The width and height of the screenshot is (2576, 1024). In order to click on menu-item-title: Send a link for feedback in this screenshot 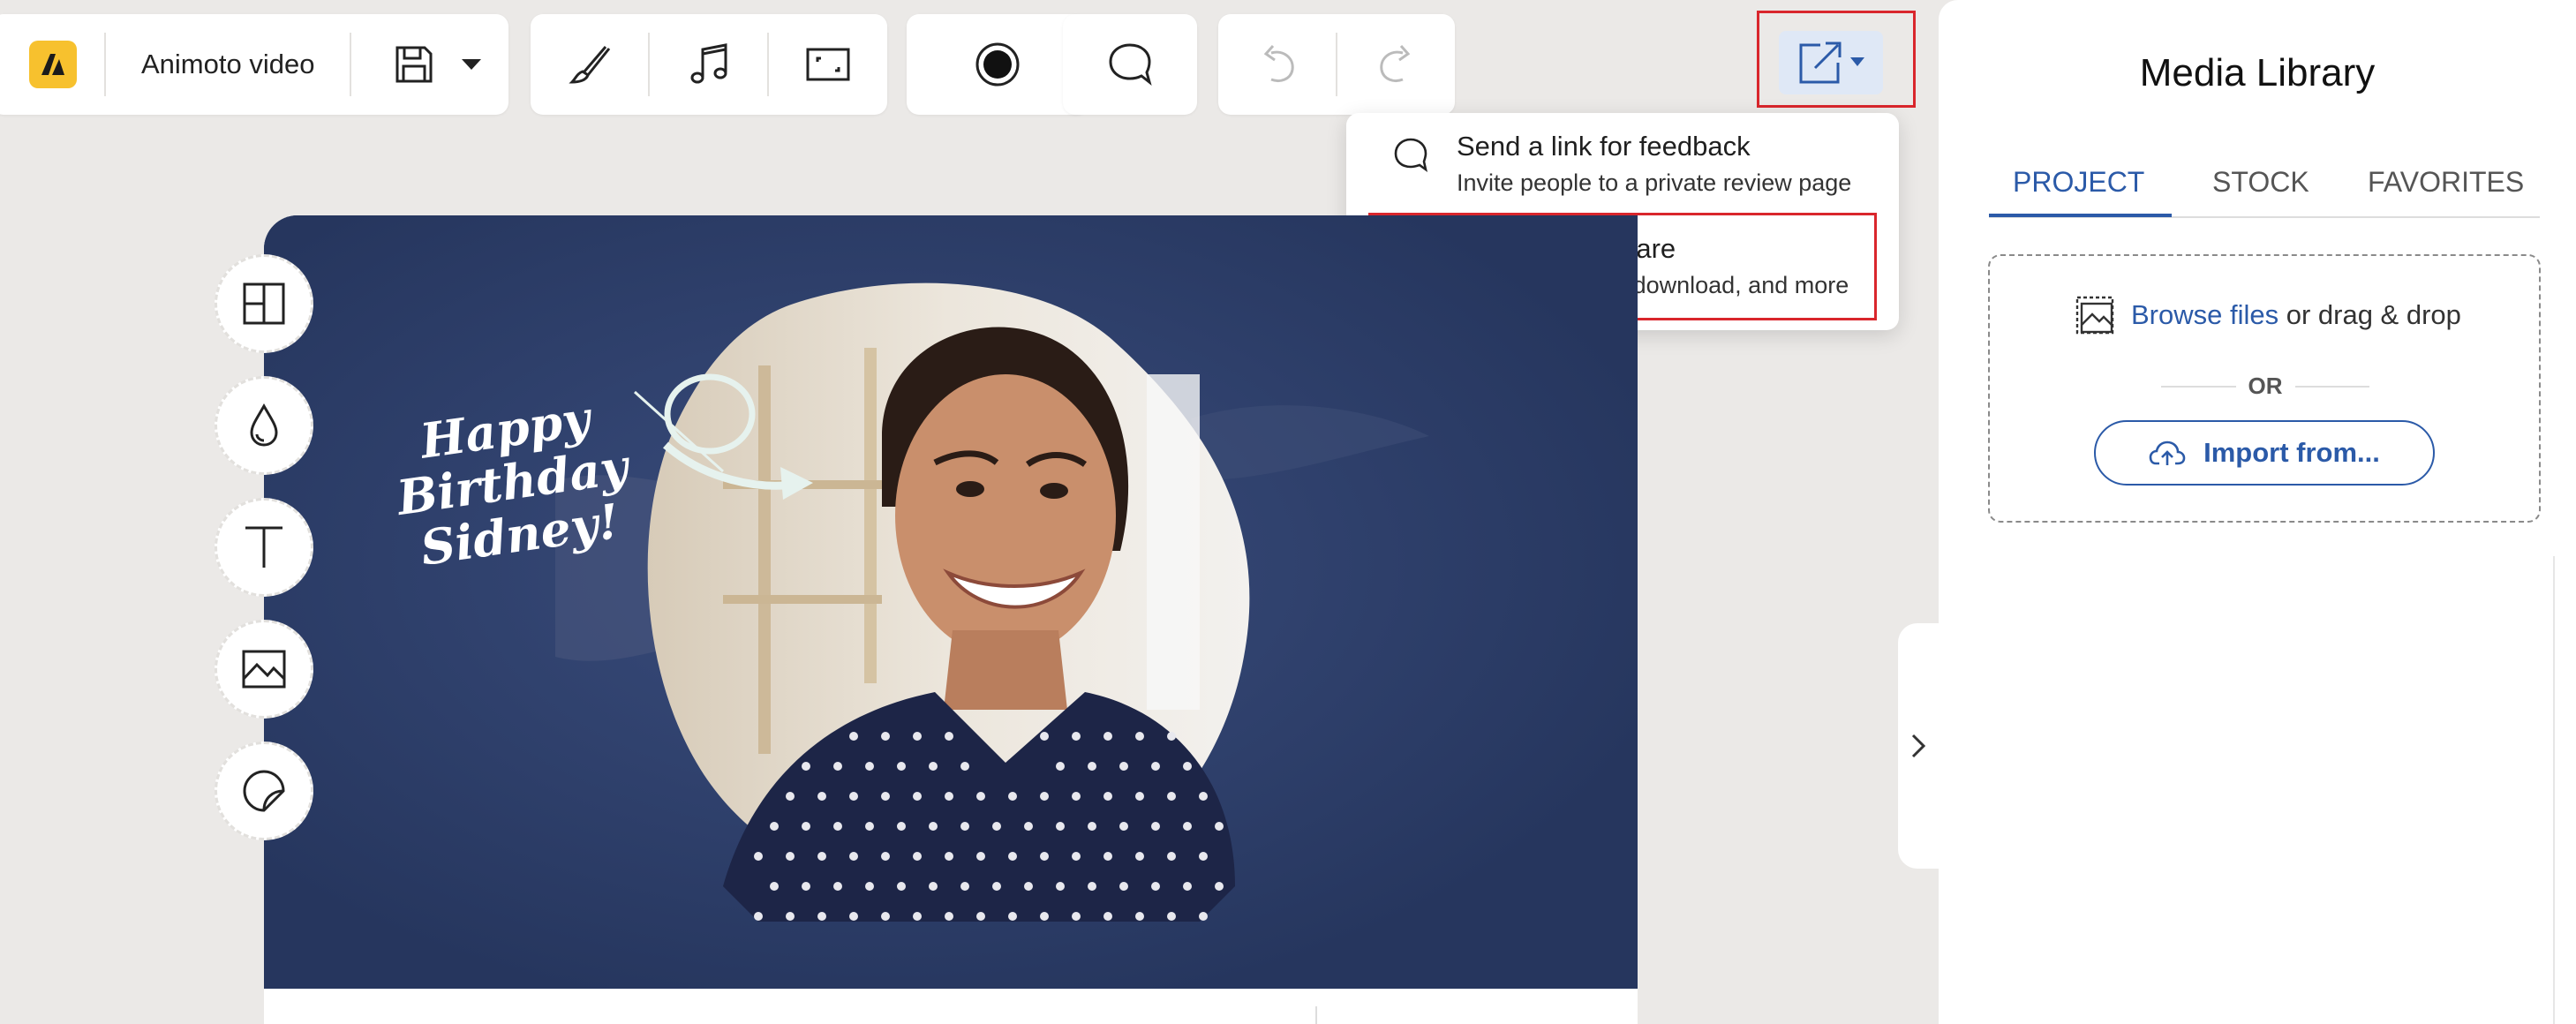, I will do `click(1604, 146)`.